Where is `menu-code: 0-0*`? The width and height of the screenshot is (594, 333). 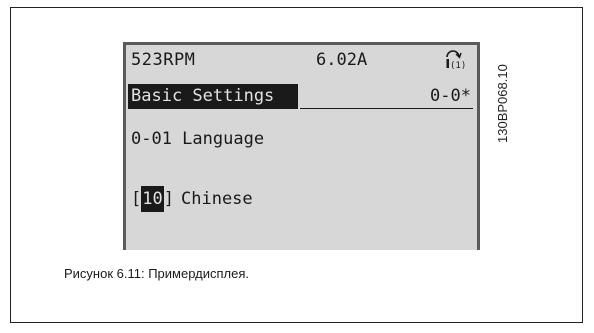 menu-code: 0-0* is located at coordinates (450, 96).